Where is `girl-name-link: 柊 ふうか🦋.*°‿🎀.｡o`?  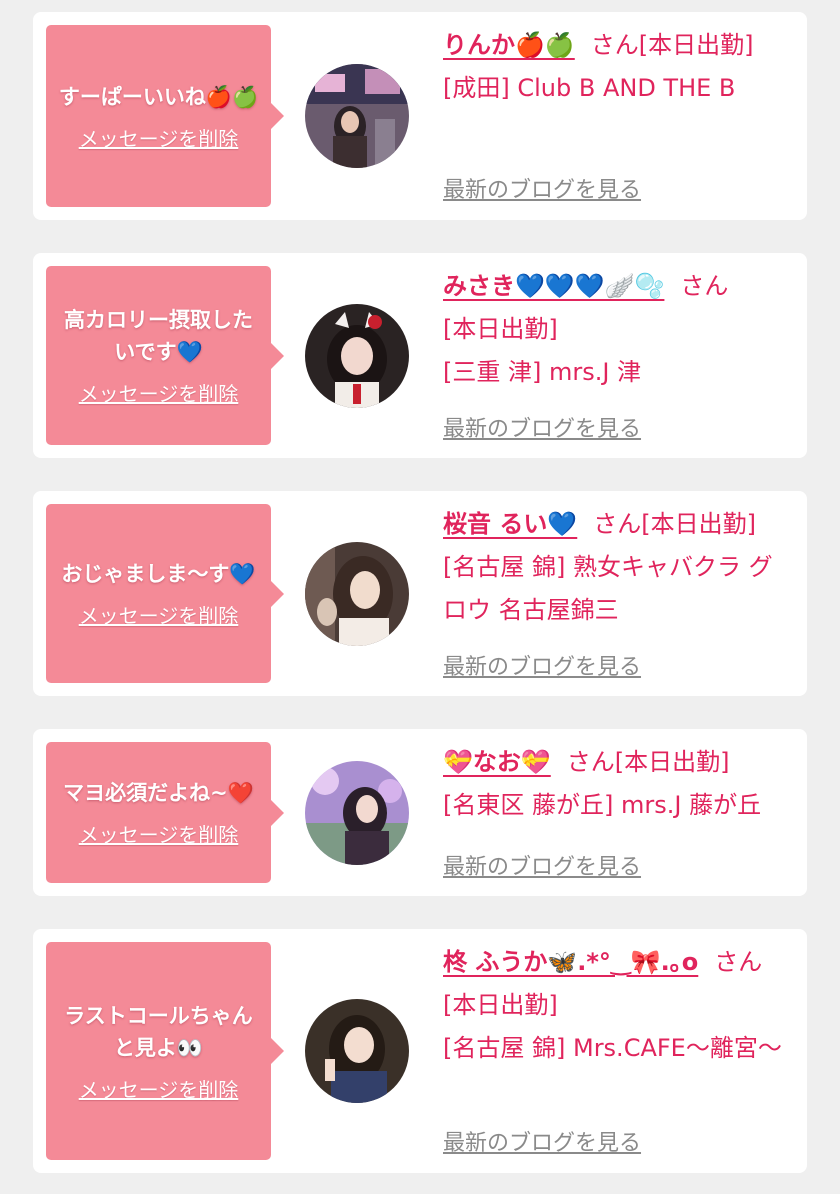
girl-name-link: 柊 ふうか🦋.*°‿🎀.｡o is located at coordinates (570, 962).